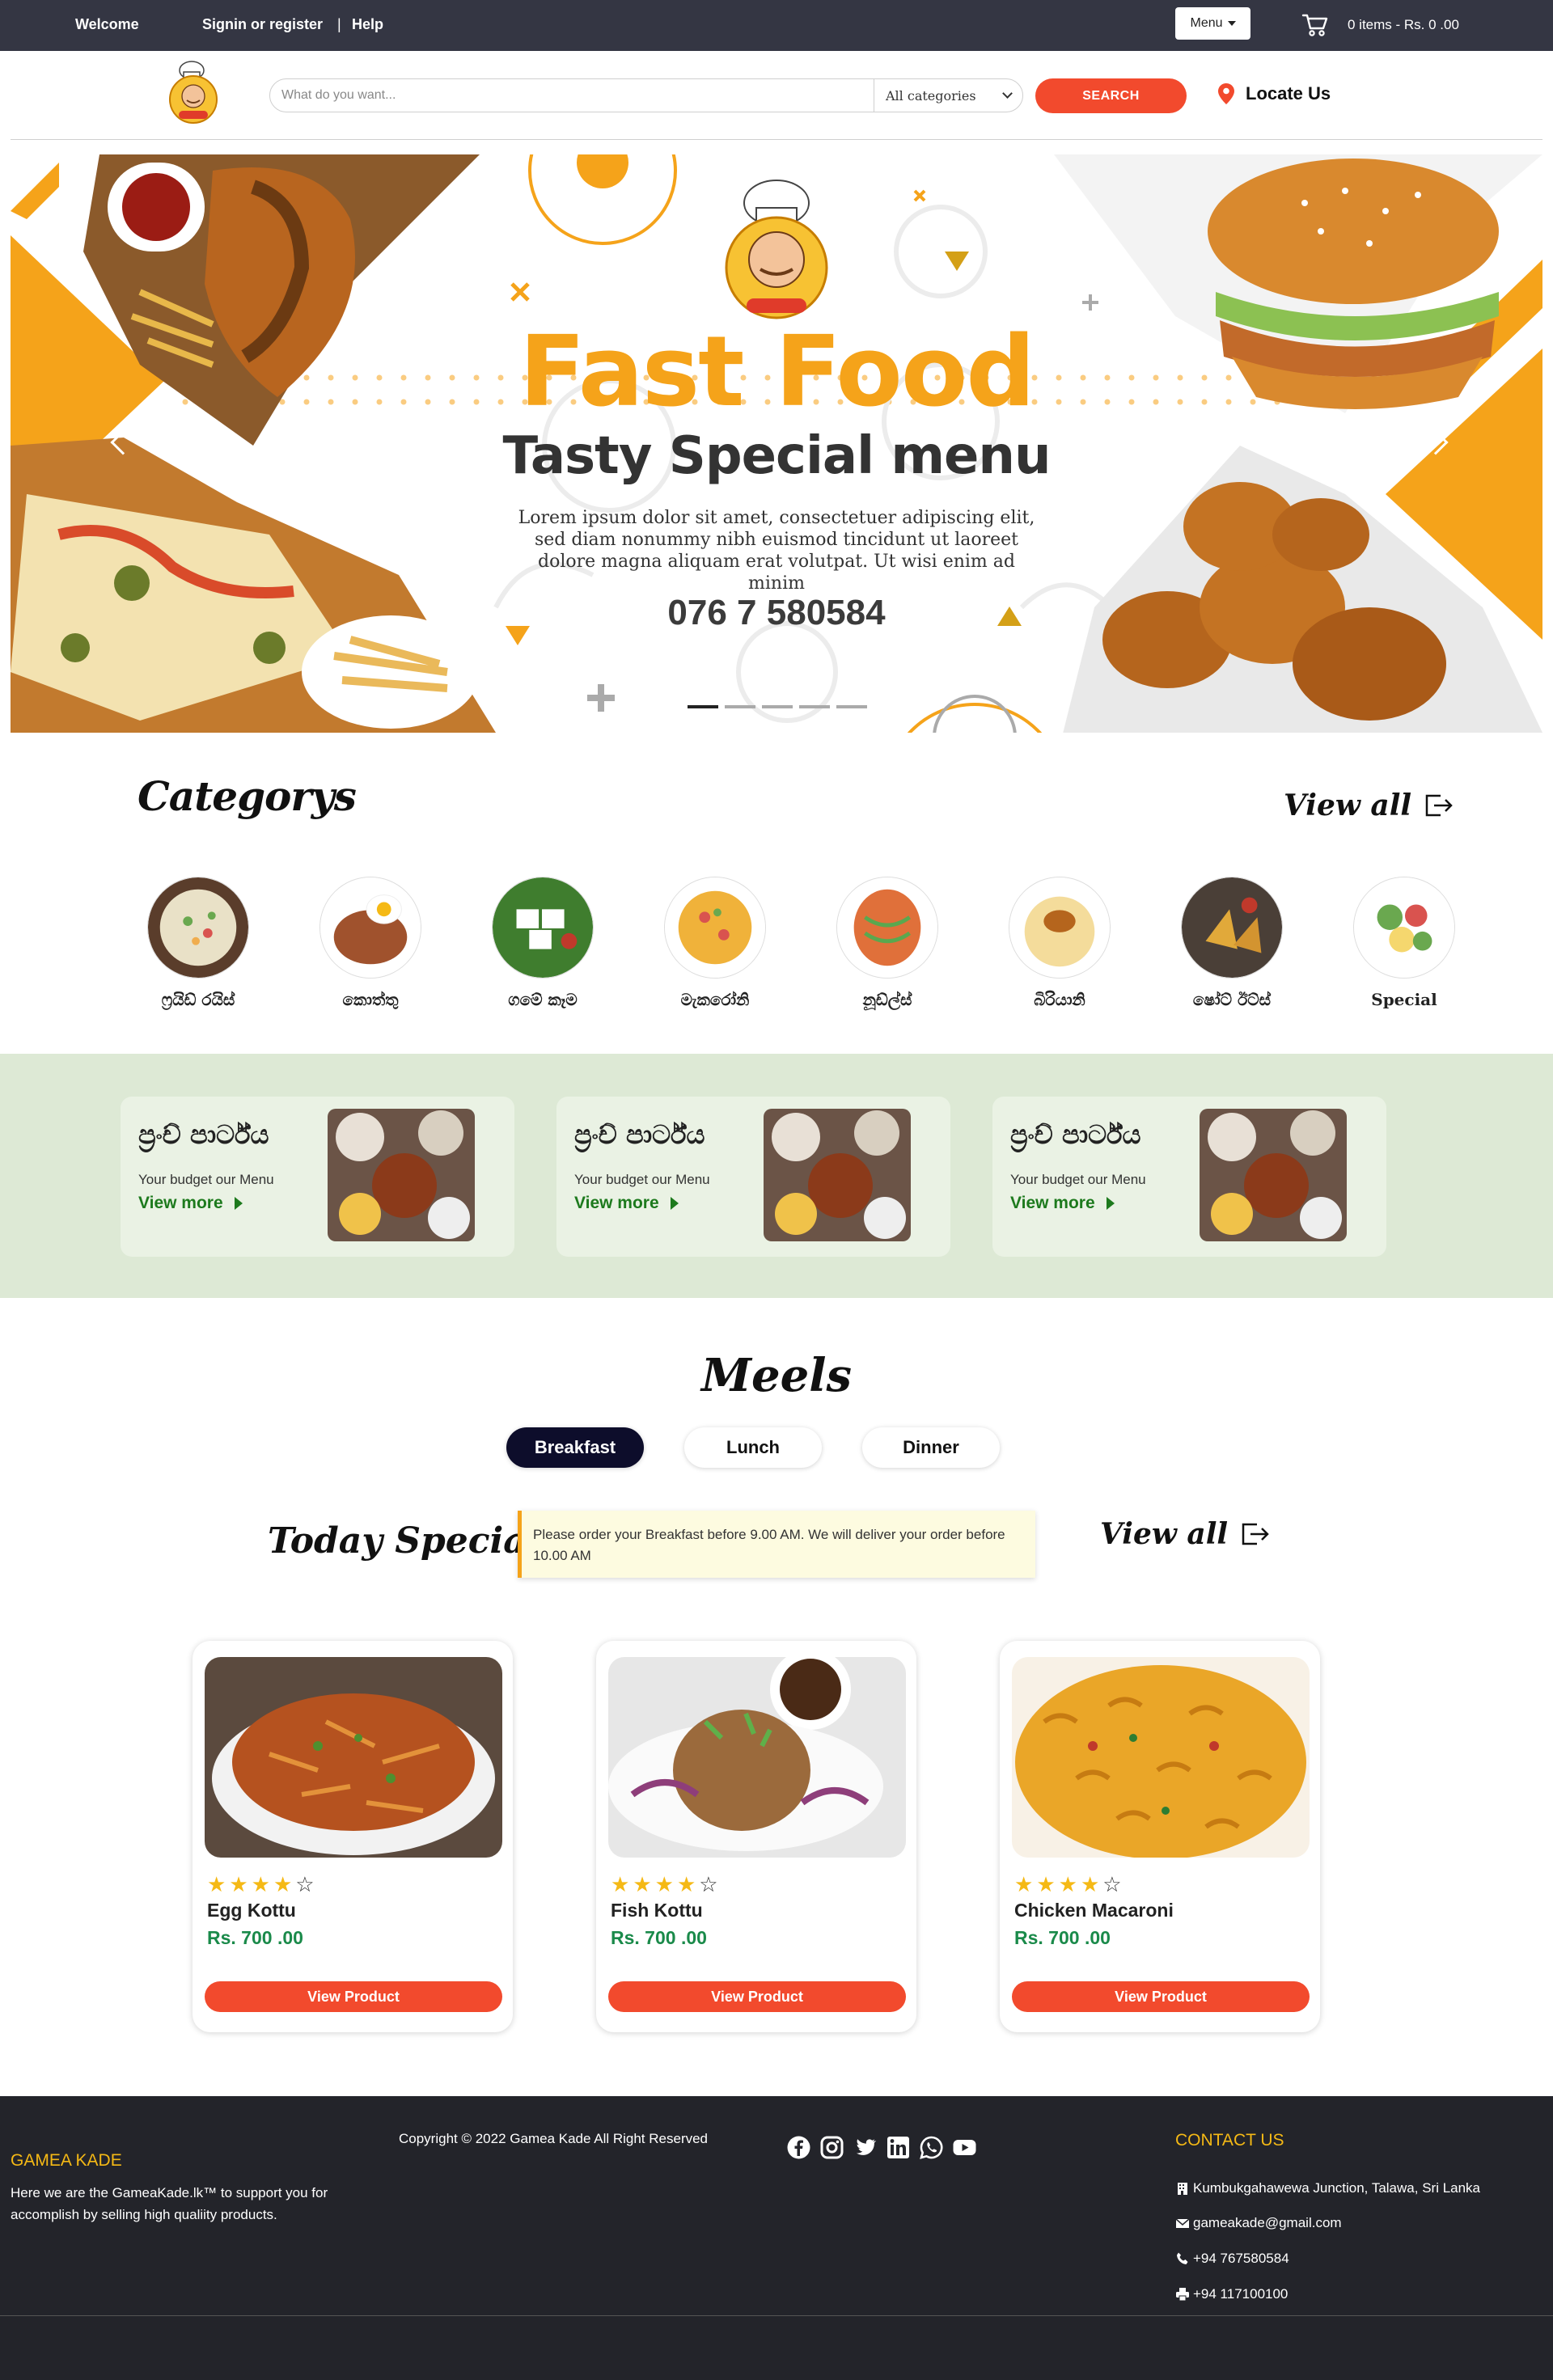 This screenshot has height=2380, width=1553. What do you see at coordinates (865, 2147) in the screenshot?
I see `twitter-icon` at bounding box center [865, 2147].